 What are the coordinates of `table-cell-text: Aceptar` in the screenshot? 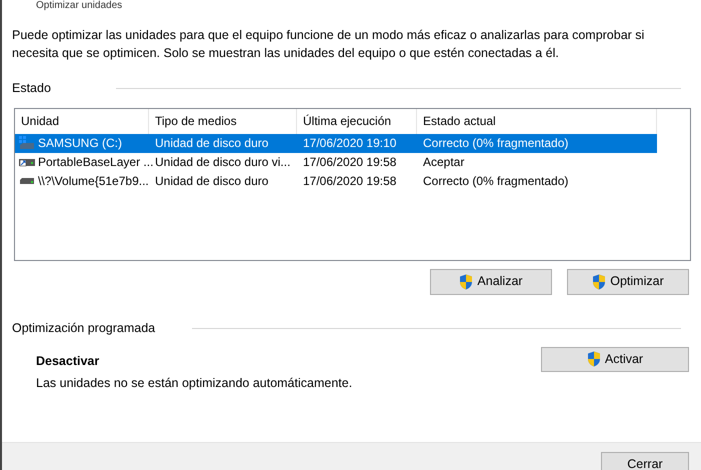 It's located at (443, 163).